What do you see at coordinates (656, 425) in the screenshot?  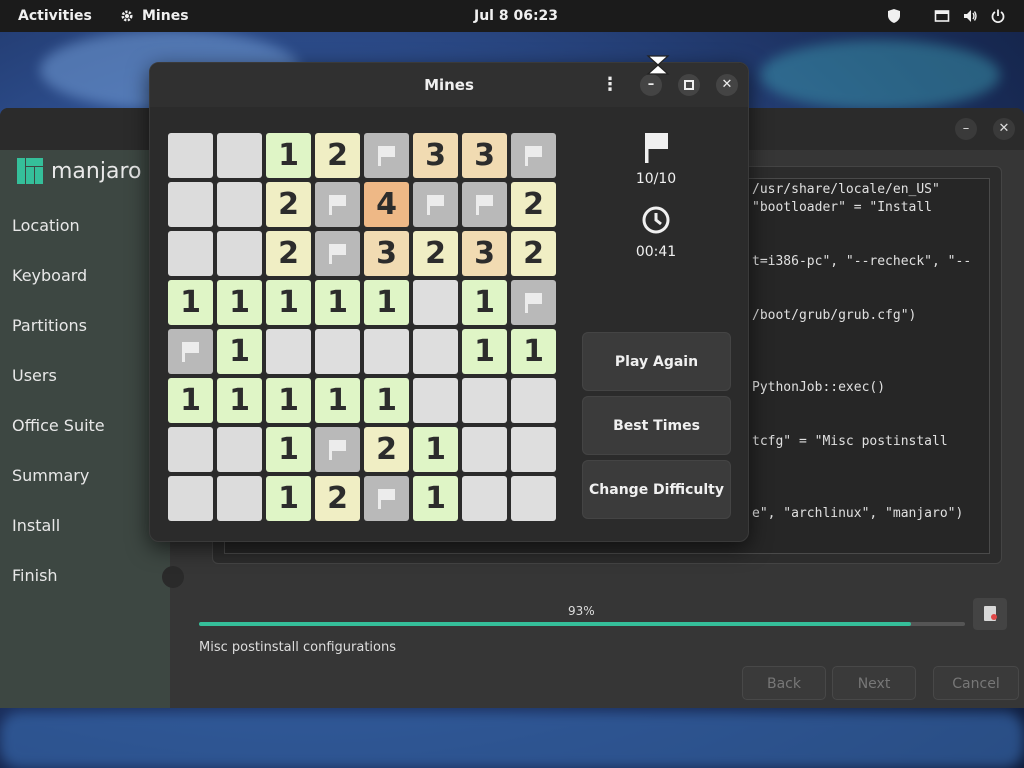 I see `best-times-button: Best Times` at bounding box center [656, 425].